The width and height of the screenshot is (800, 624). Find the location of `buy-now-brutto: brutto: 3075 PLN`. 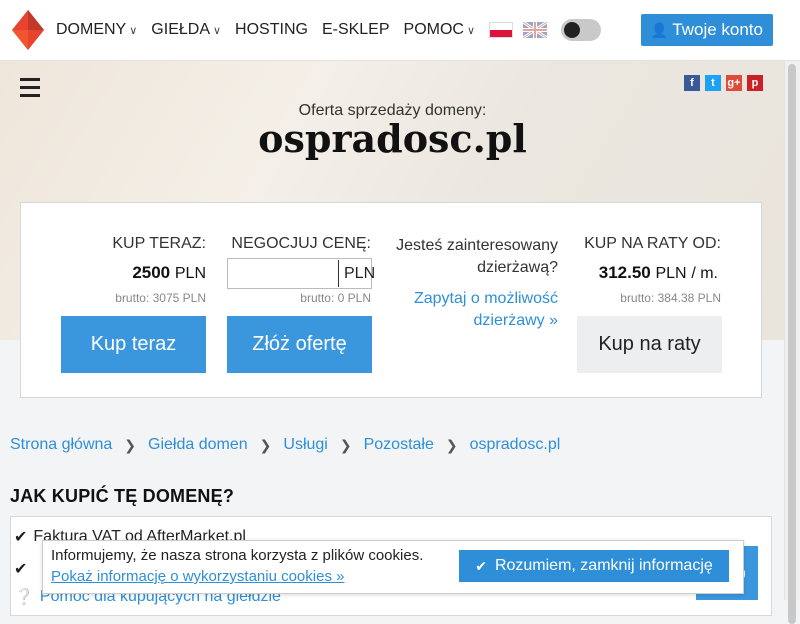

buy-now-brutto: brutto: 3075 PLN is located at coordinates (160, 298).